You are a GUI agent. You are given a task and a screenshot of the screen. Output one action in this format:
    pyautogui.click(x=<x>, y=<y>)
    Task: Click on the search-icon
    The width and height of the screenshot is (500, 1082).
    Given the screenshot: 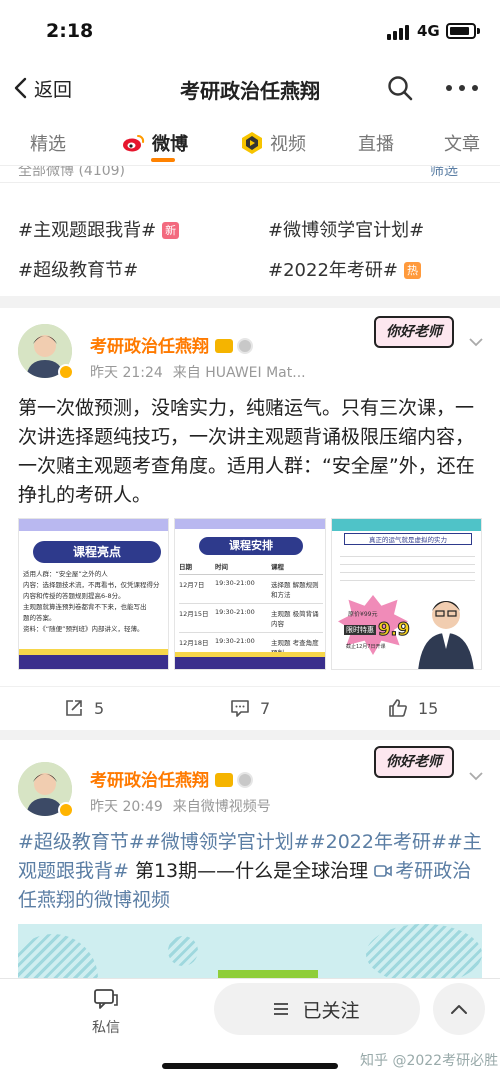 What is the action you would take?
    pyautogui.click(x=400, y=88)
    